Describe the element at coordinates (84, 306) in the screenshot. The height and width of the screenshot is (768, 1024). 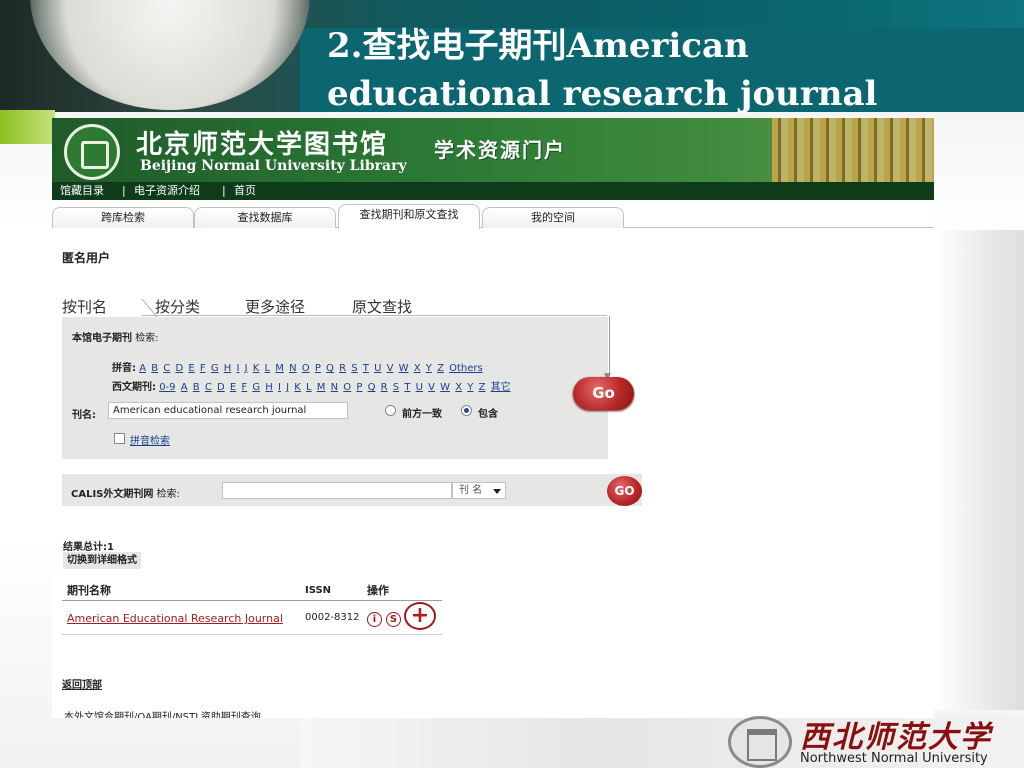
I see `search-tab-by-title: 按刊名` at that location.